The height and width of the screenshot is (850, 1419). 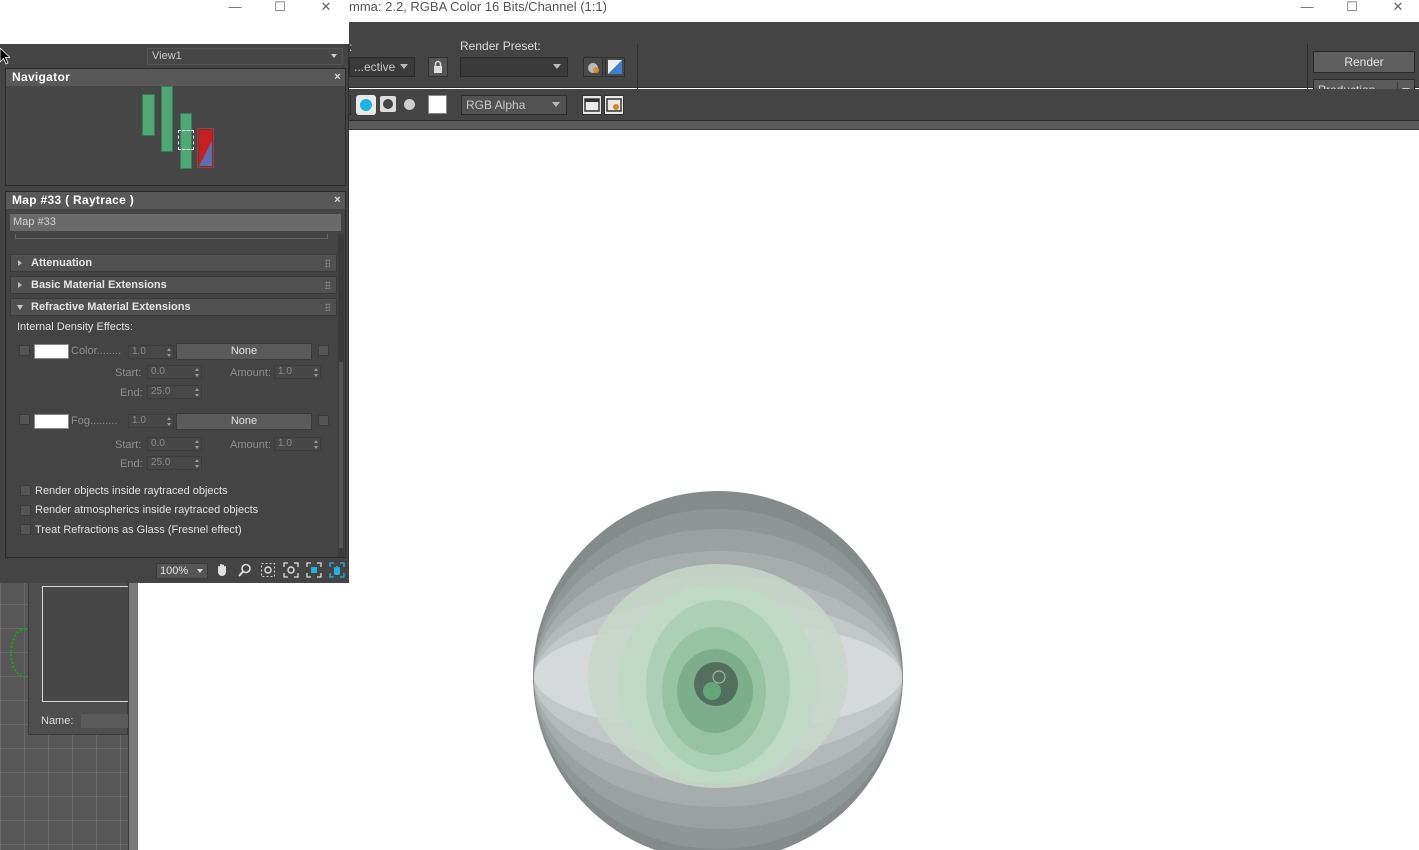 I want to click on fog-map-checkbox, so click(x=323, y=420).